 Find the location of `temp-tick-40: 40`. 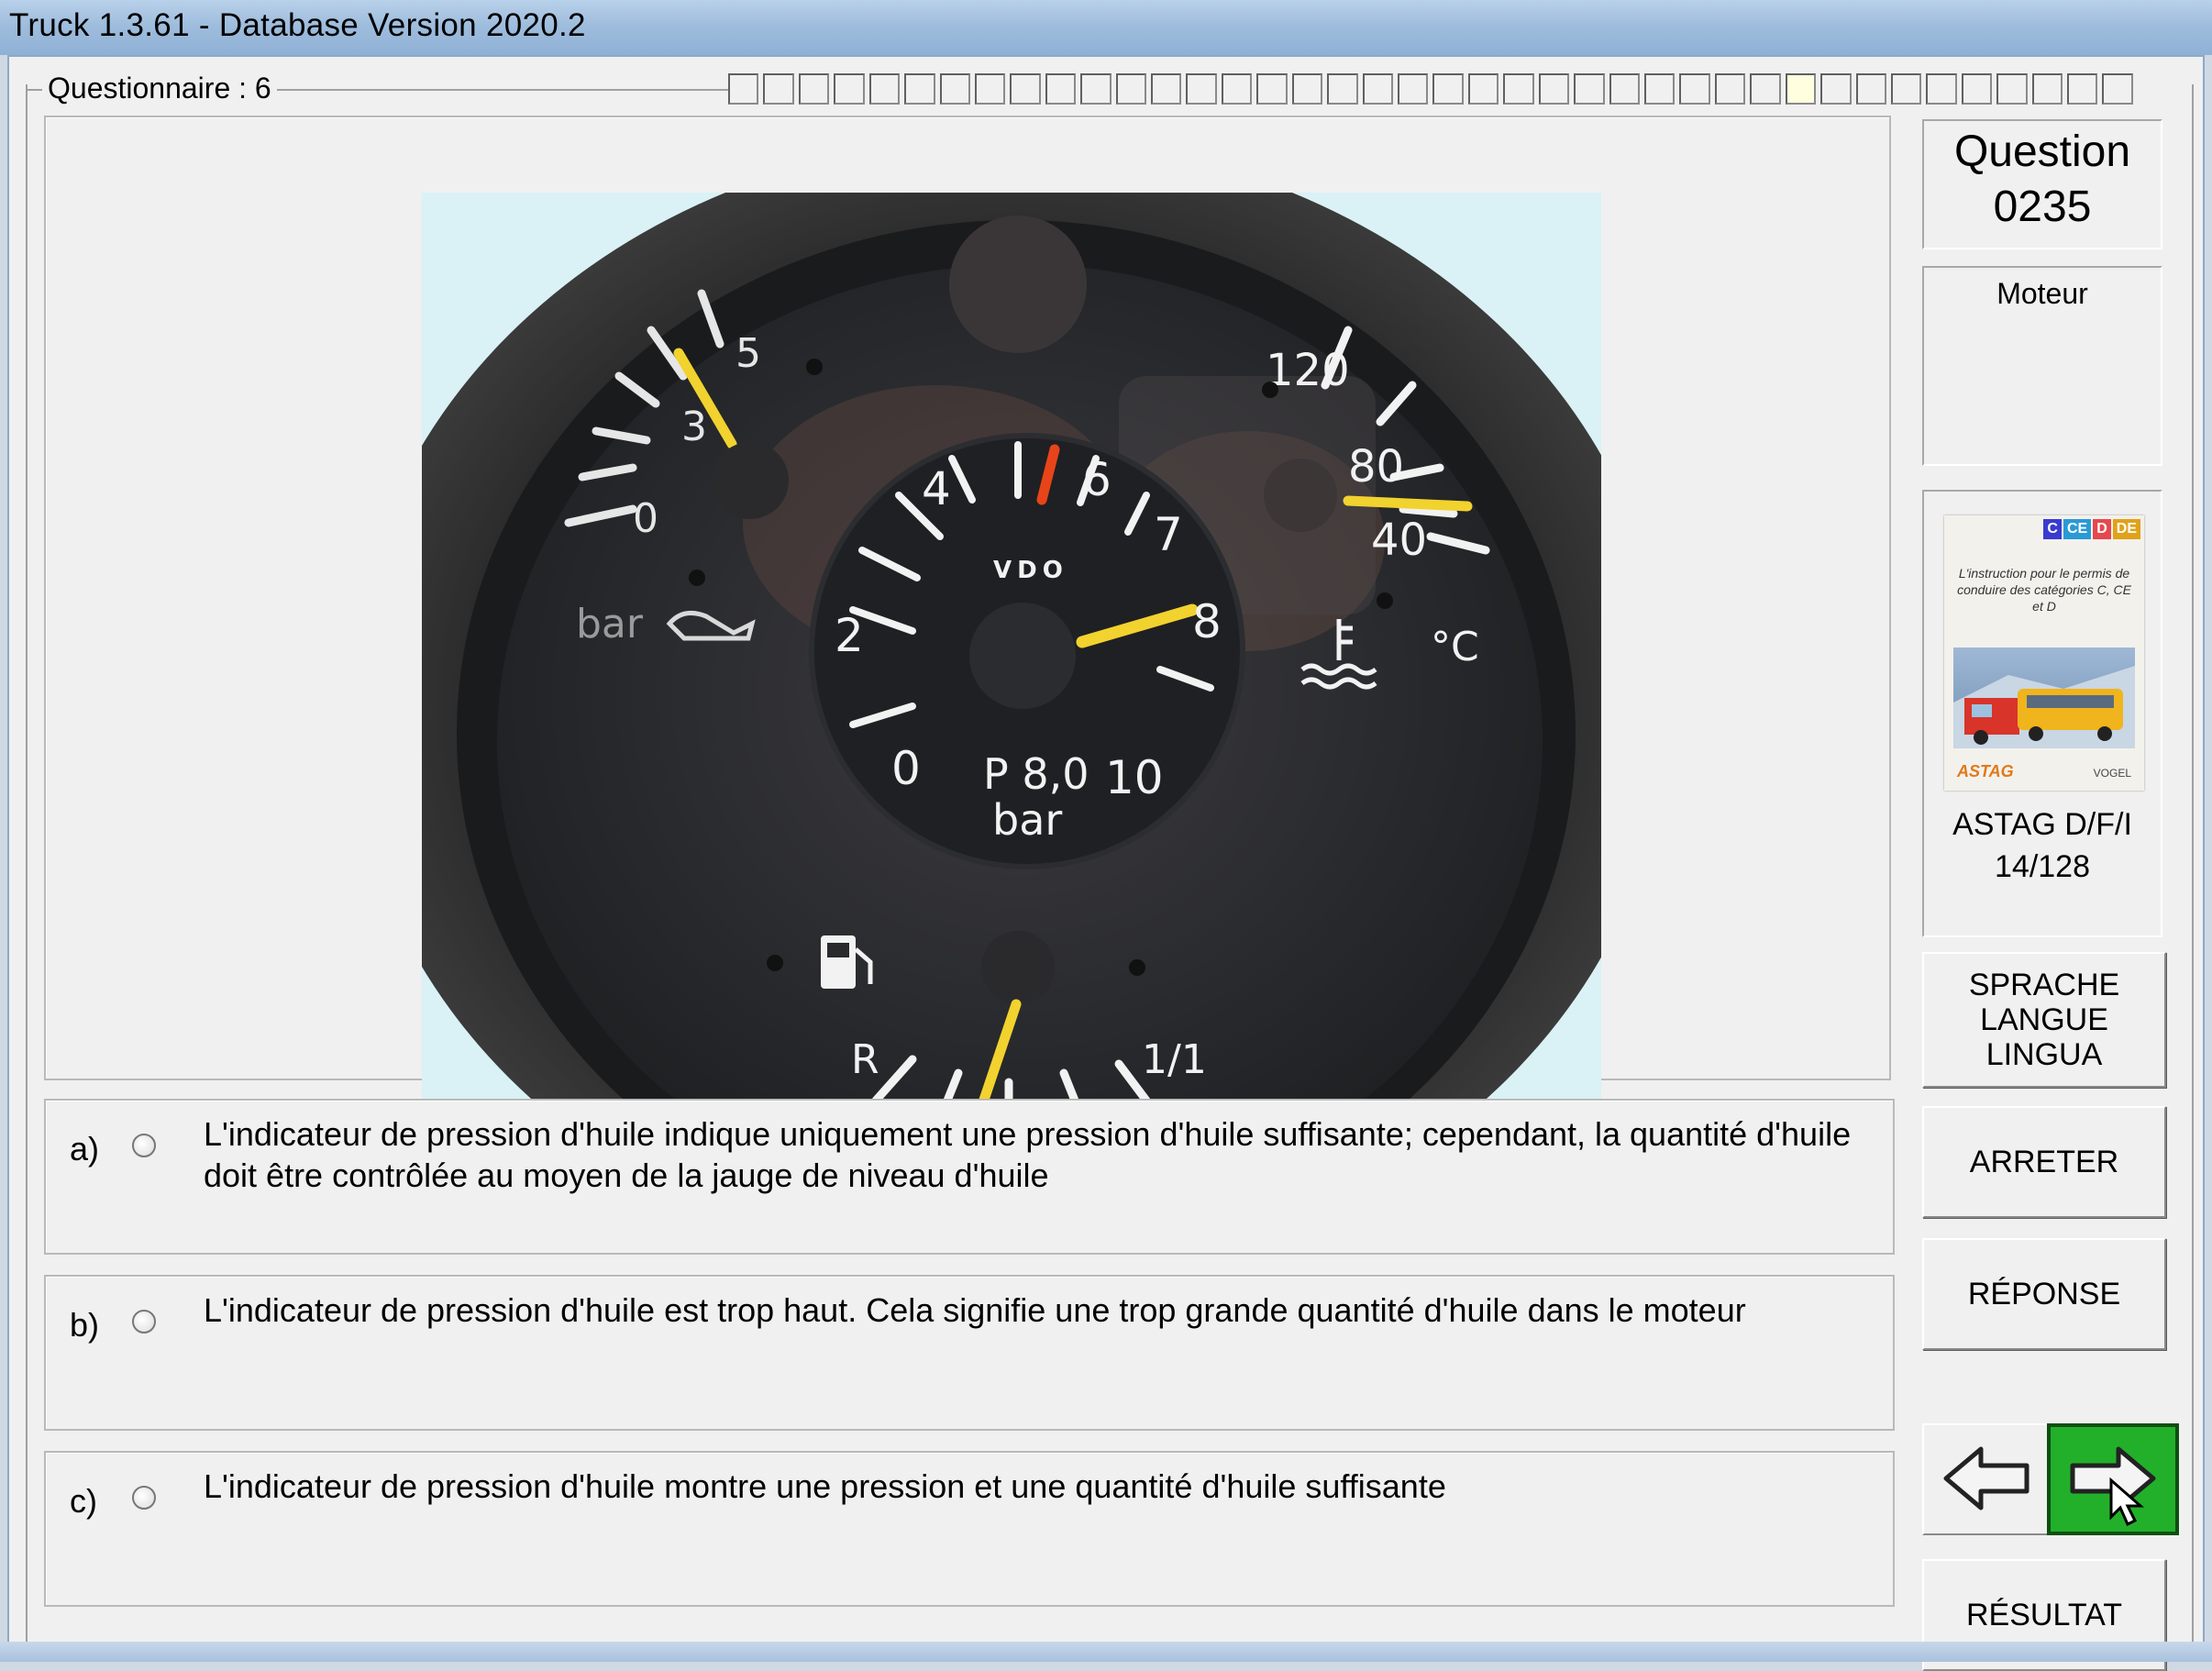

temp-tick-40: 40 is located at coordinates (1399, 540).